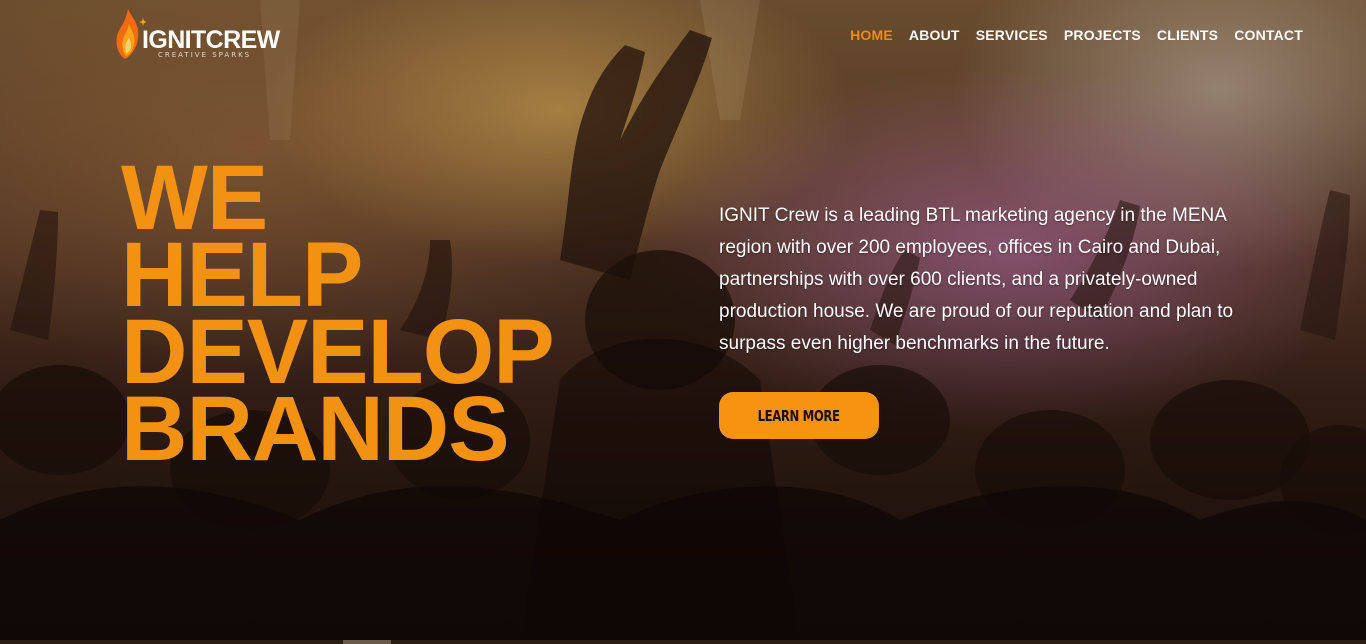 The width and height of the screenshot is (1366, 644). What do you see at coordinates (1187, 35) in the screenshot?
I see `nav-item-clients: CLIENTS` at bounding box center [1187, 35].